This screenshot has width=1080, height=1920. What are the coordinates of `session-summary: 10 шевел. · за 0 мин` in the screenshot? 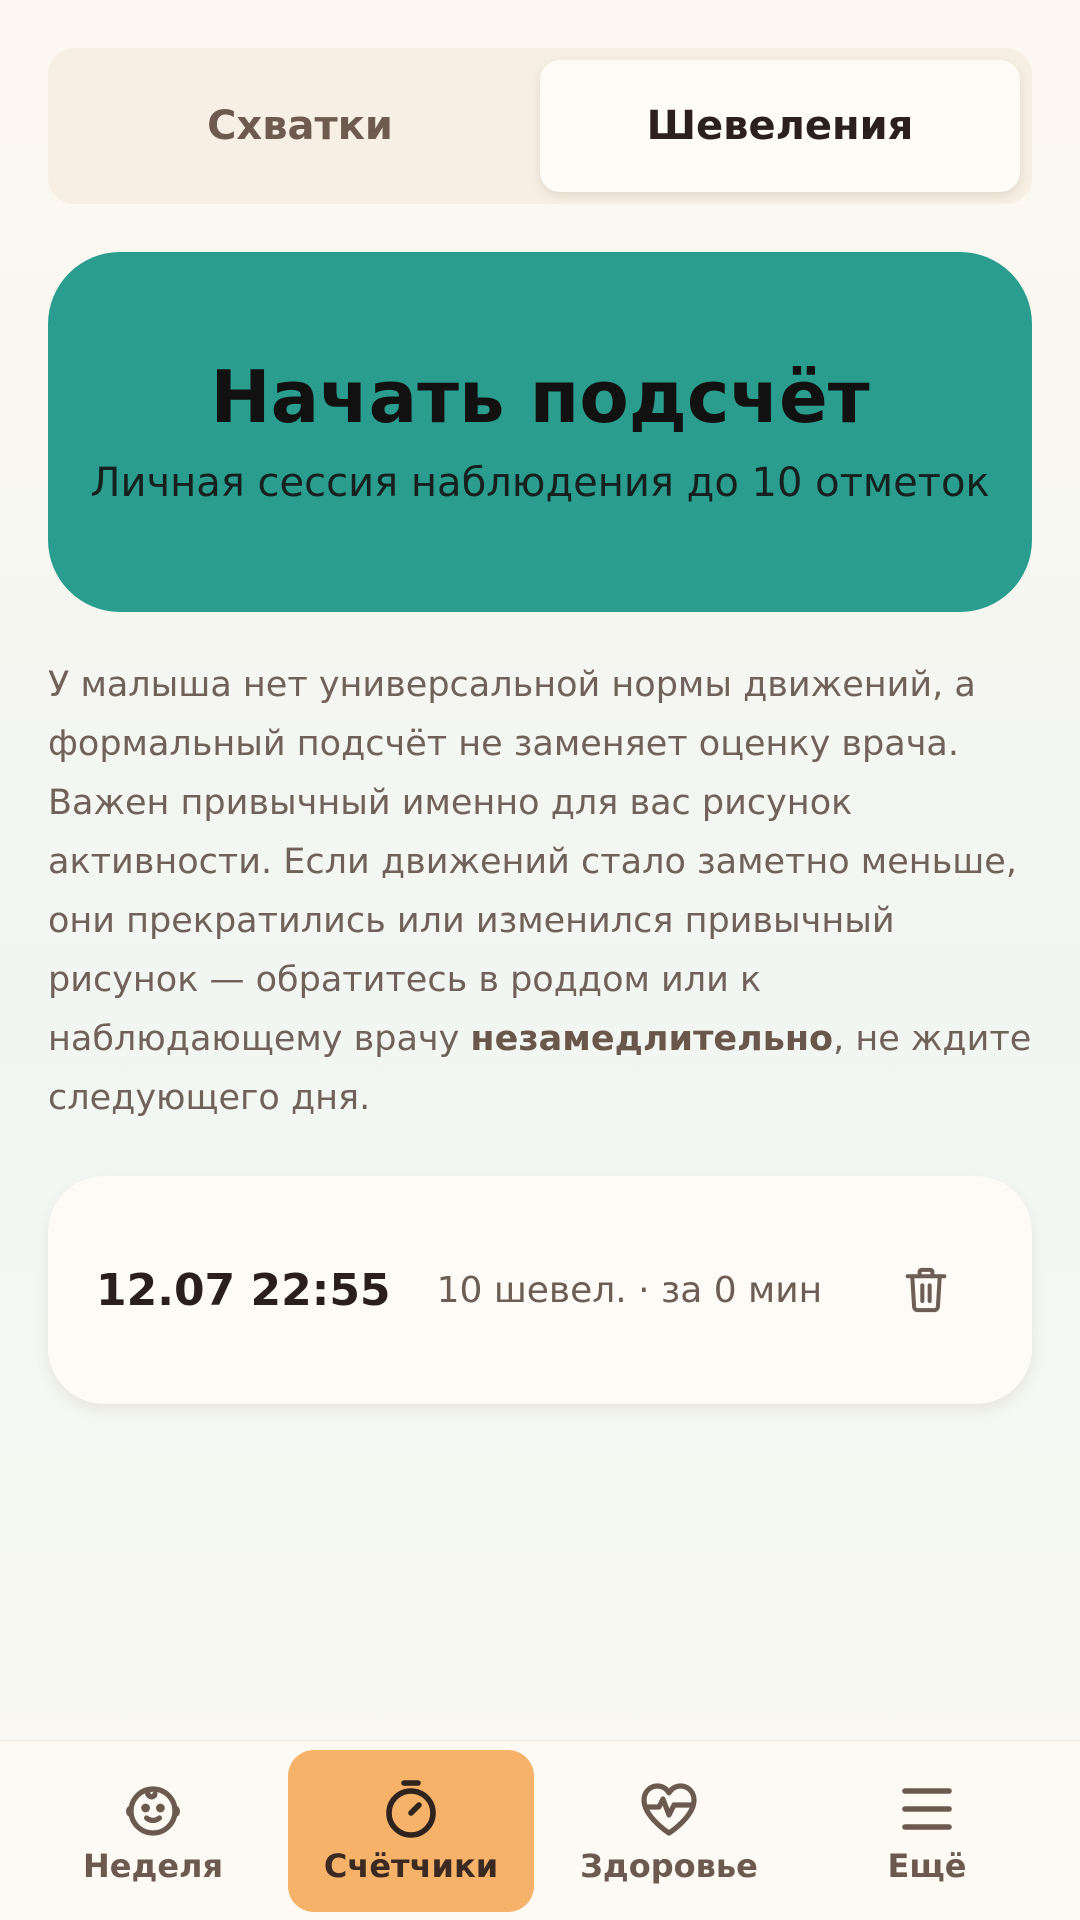 It's located at (629, 1290).